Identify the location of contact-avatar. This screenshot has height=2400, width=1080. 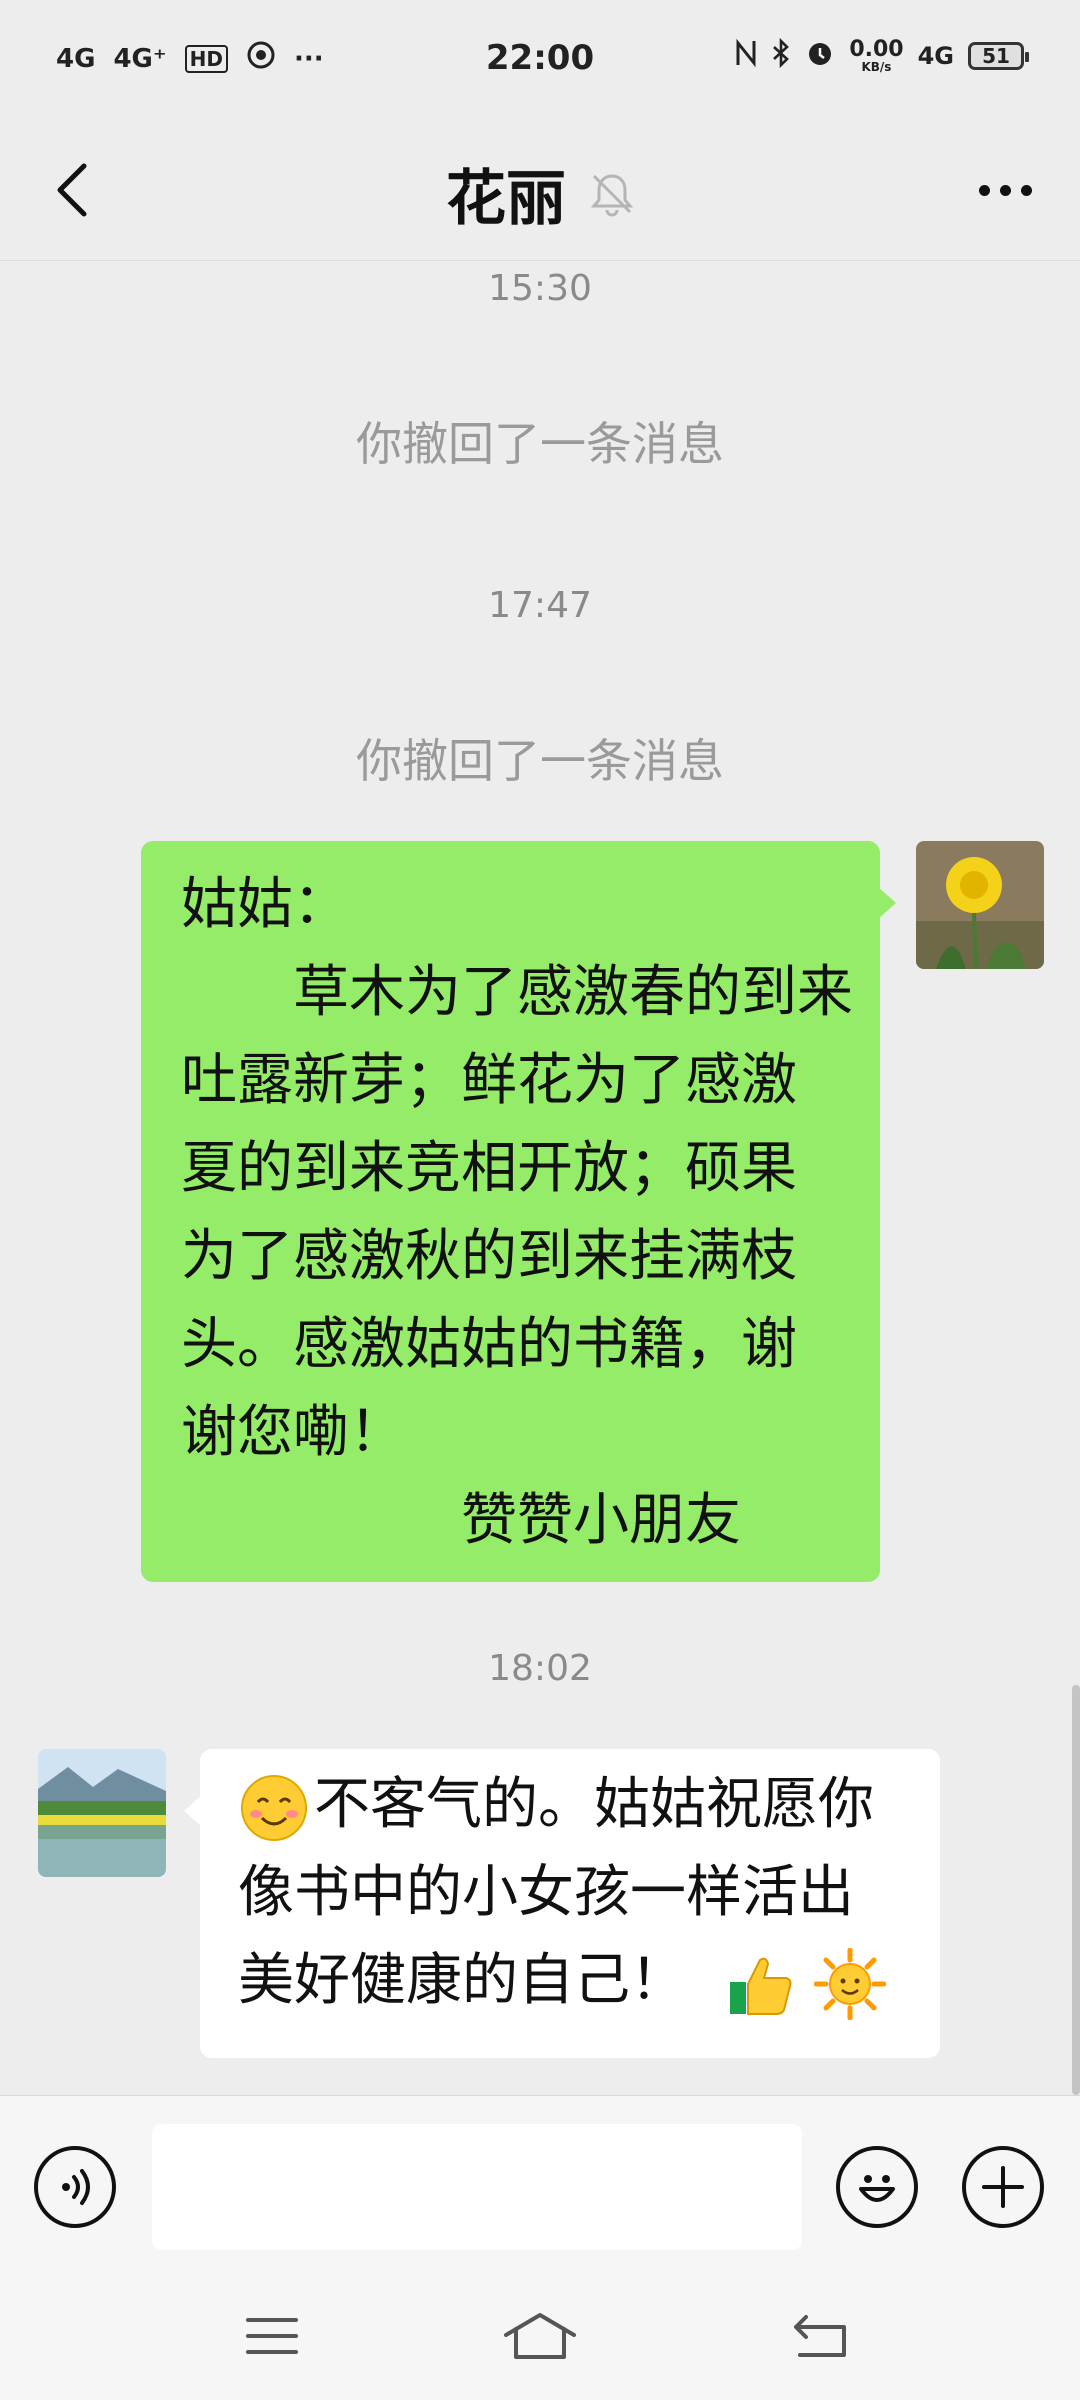
(102, 1813).